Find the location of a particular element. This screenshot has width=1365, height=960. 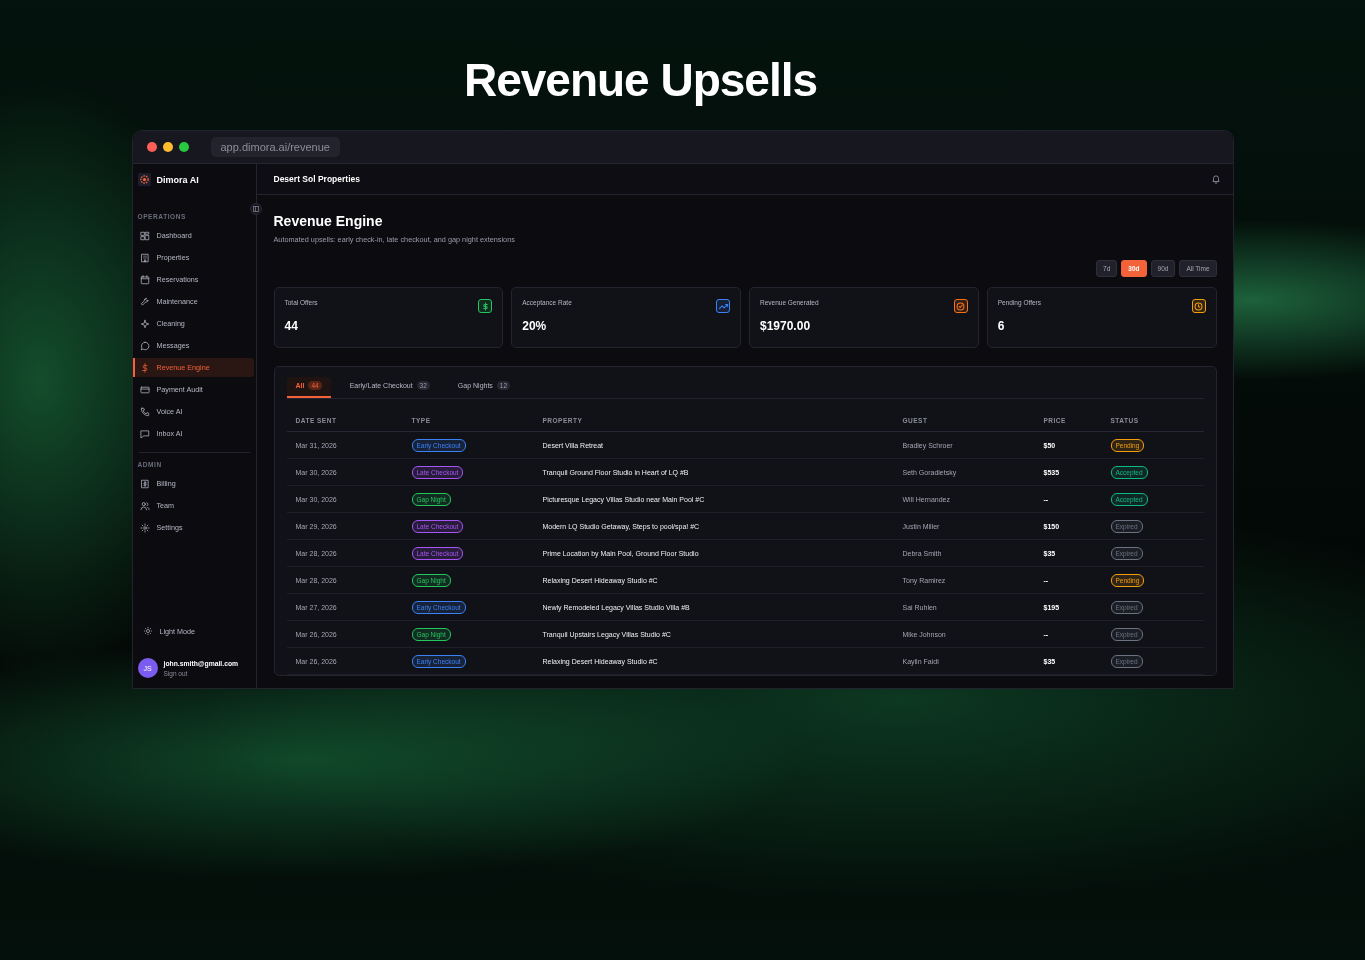

chat-bubble-icon is located at coordinates (144, 345).